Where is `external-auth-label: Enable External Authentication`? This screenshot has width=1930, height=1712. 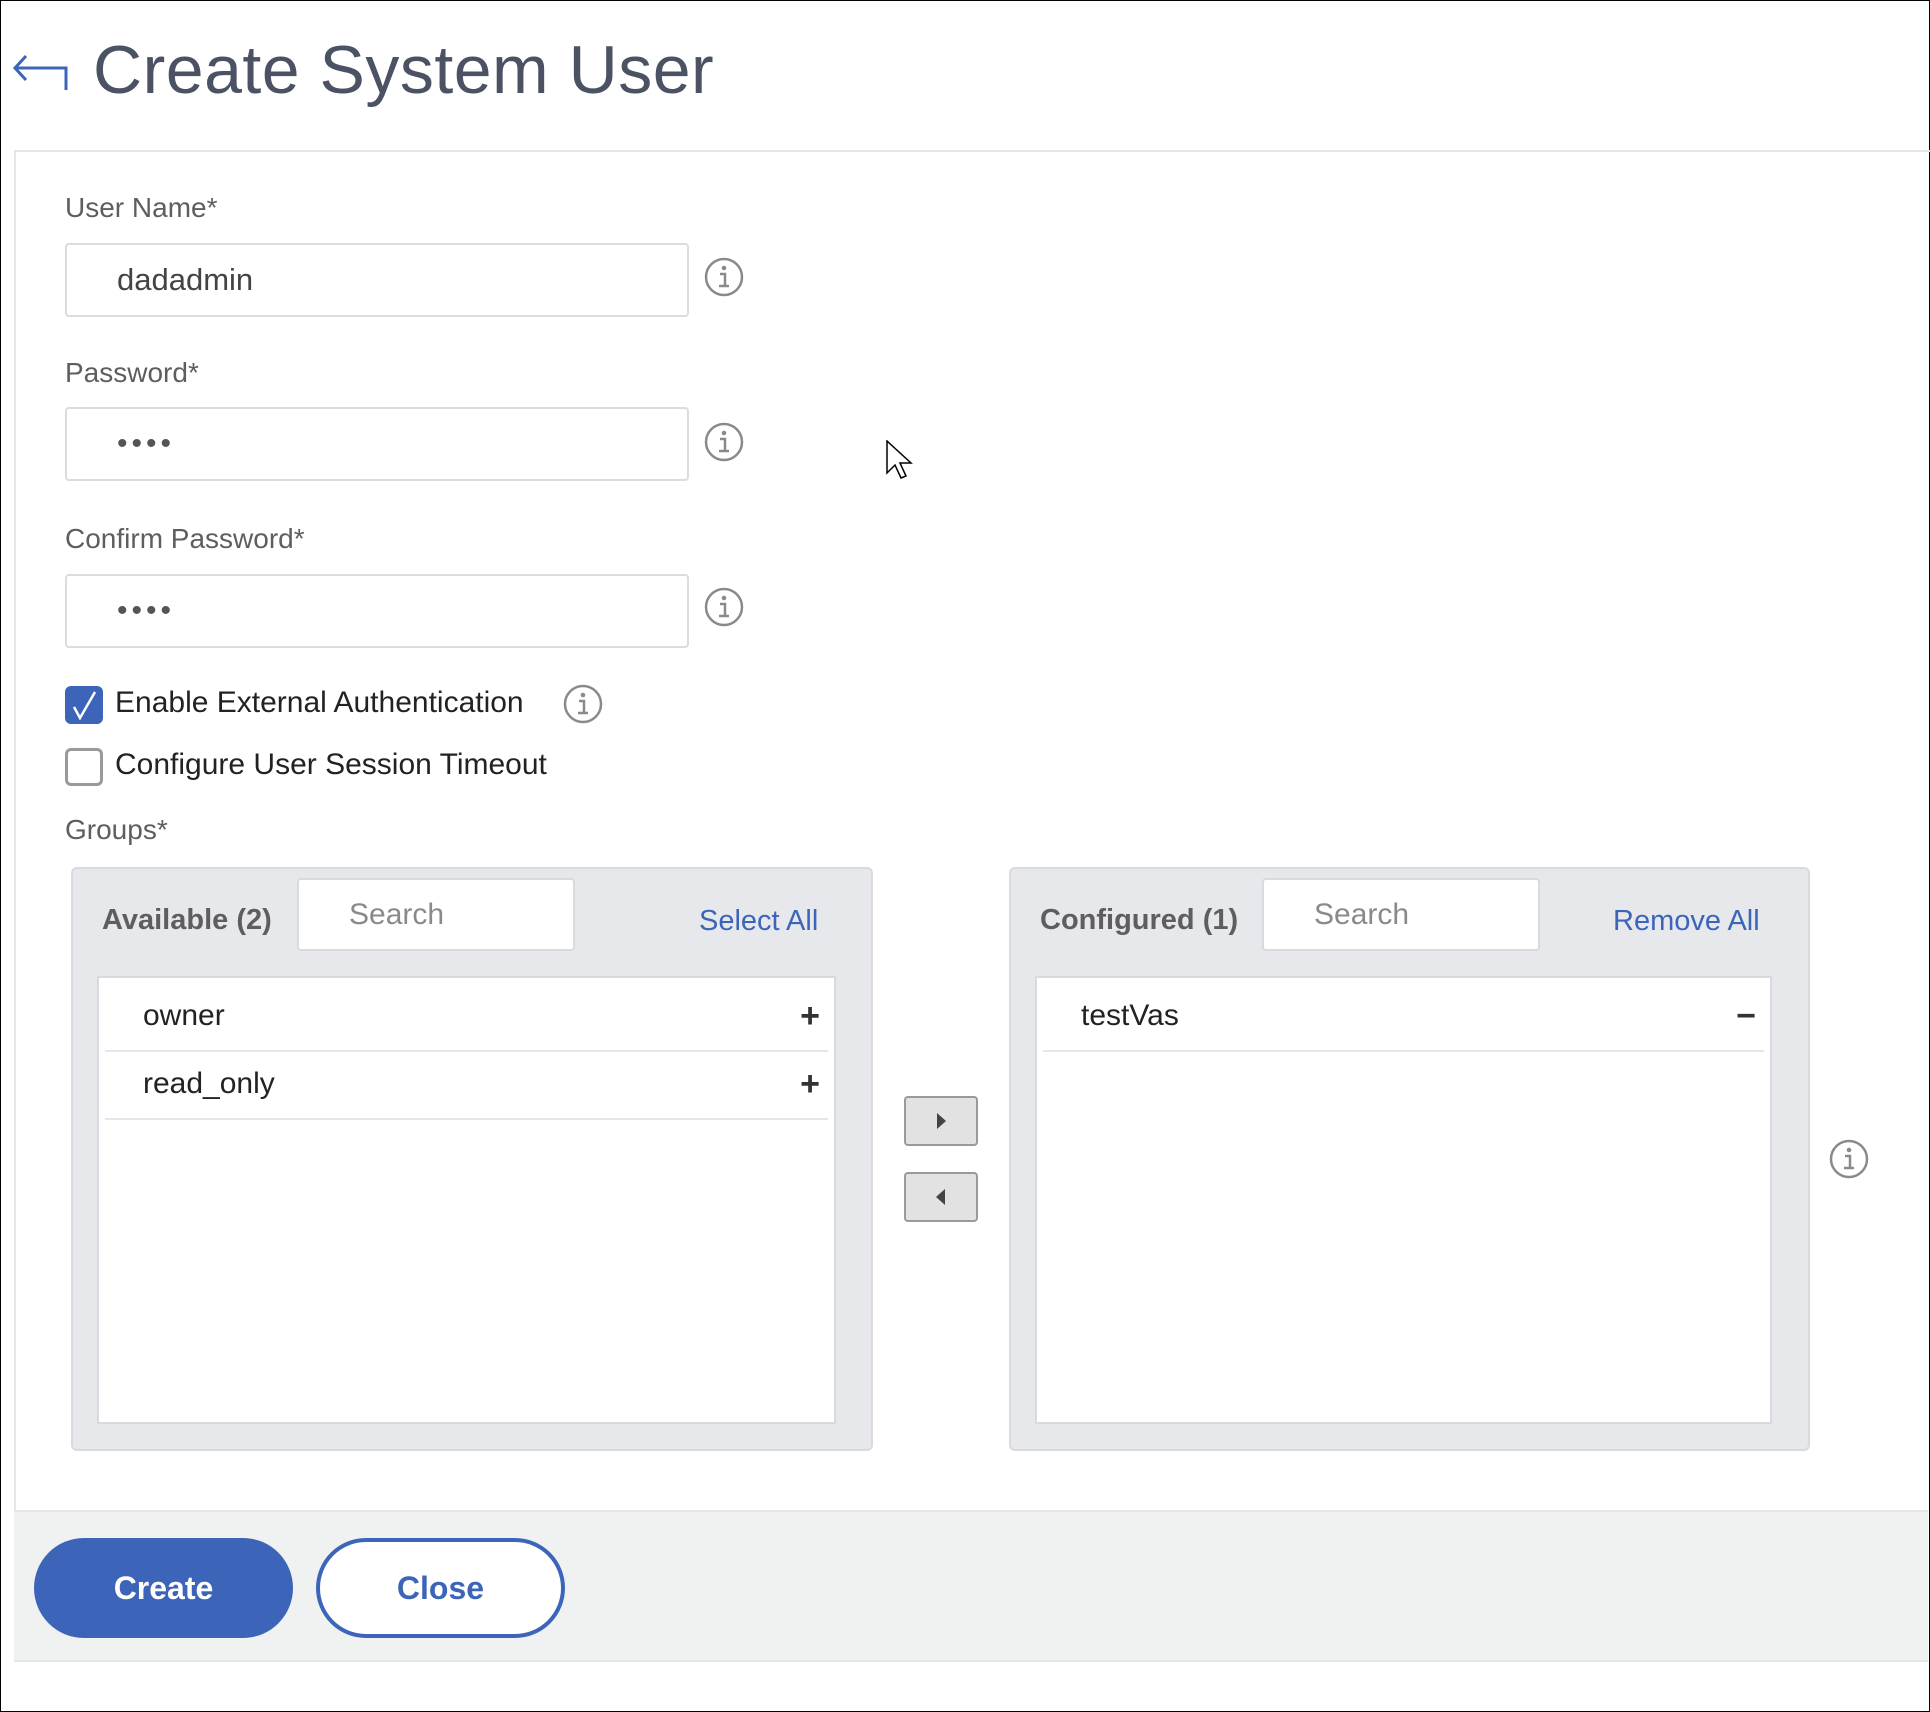 external-auth-label: Enable External Authentication is located at coordinates (319, 703).